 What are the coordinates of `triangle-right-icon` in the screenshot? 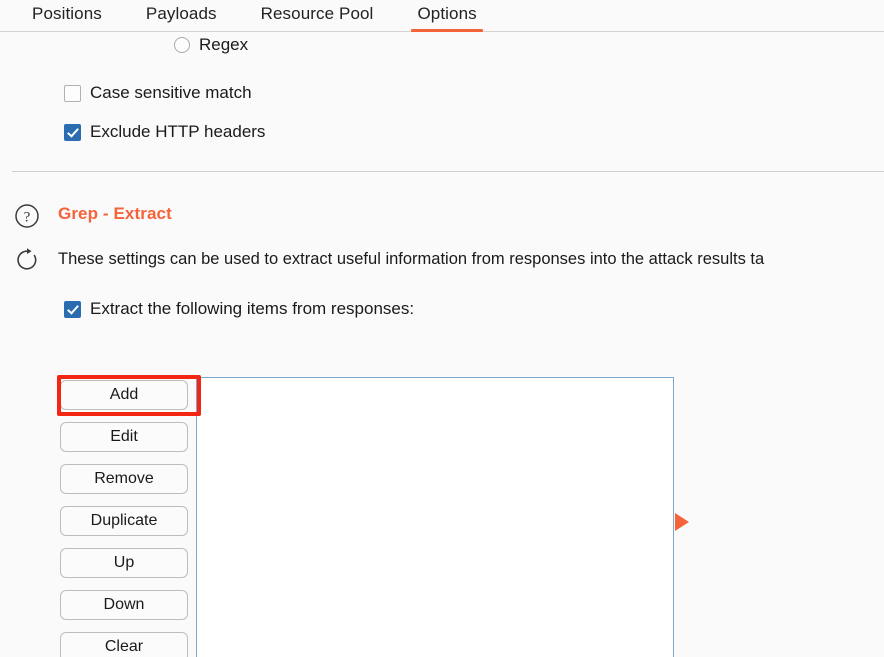 It's located at (682, 522).